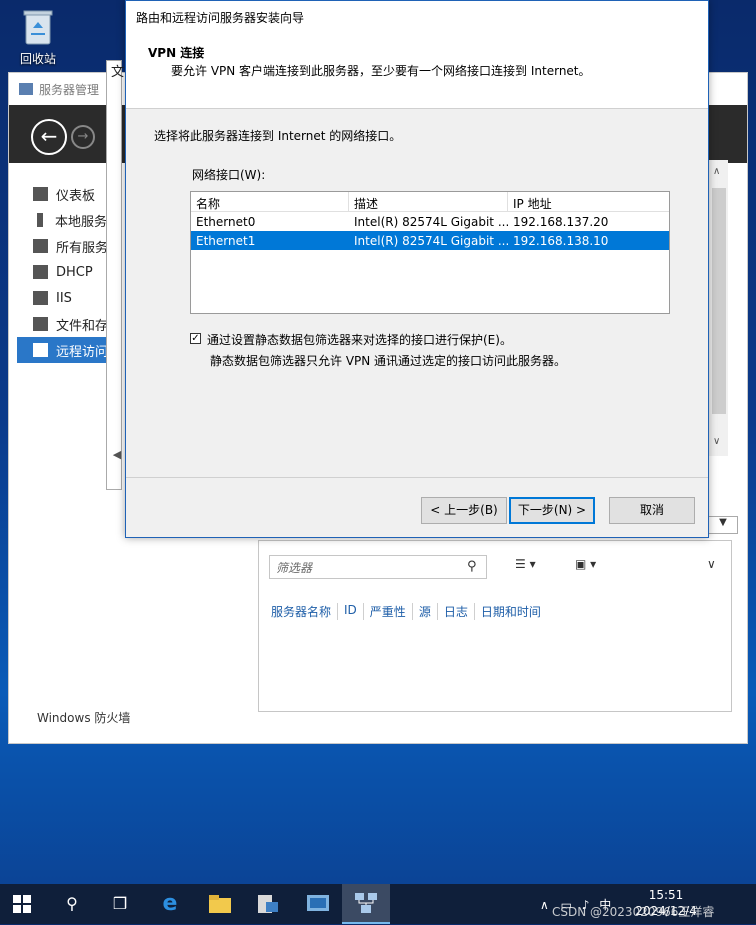 Image resolution: width=756 pixels, height=925 pixels. Describe the element at coordinates (552, 510) in the screenshot. I see `next-button: 下一步(N) >` at that location.